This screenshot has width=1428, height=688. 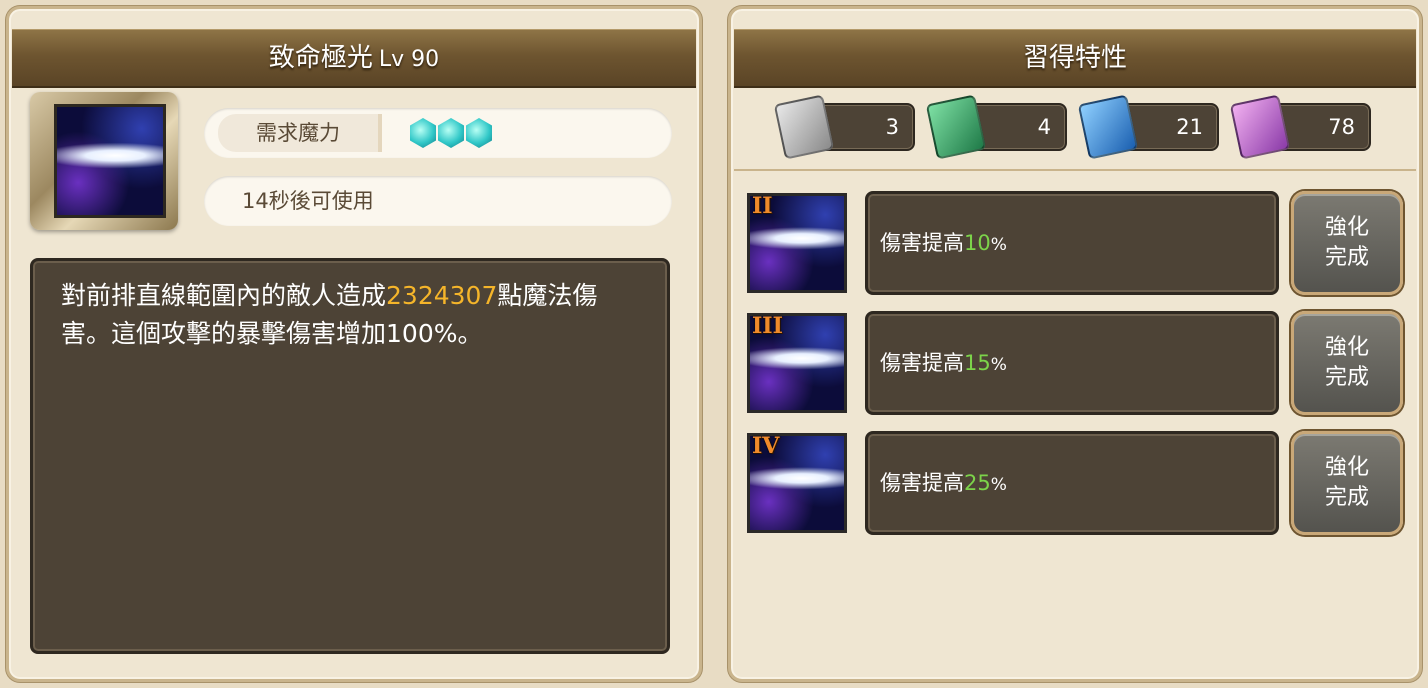 What do you see at coordinates (977, 243) in the screenshot?
I see `trait-value: 10` at bounding box center [977, 243].